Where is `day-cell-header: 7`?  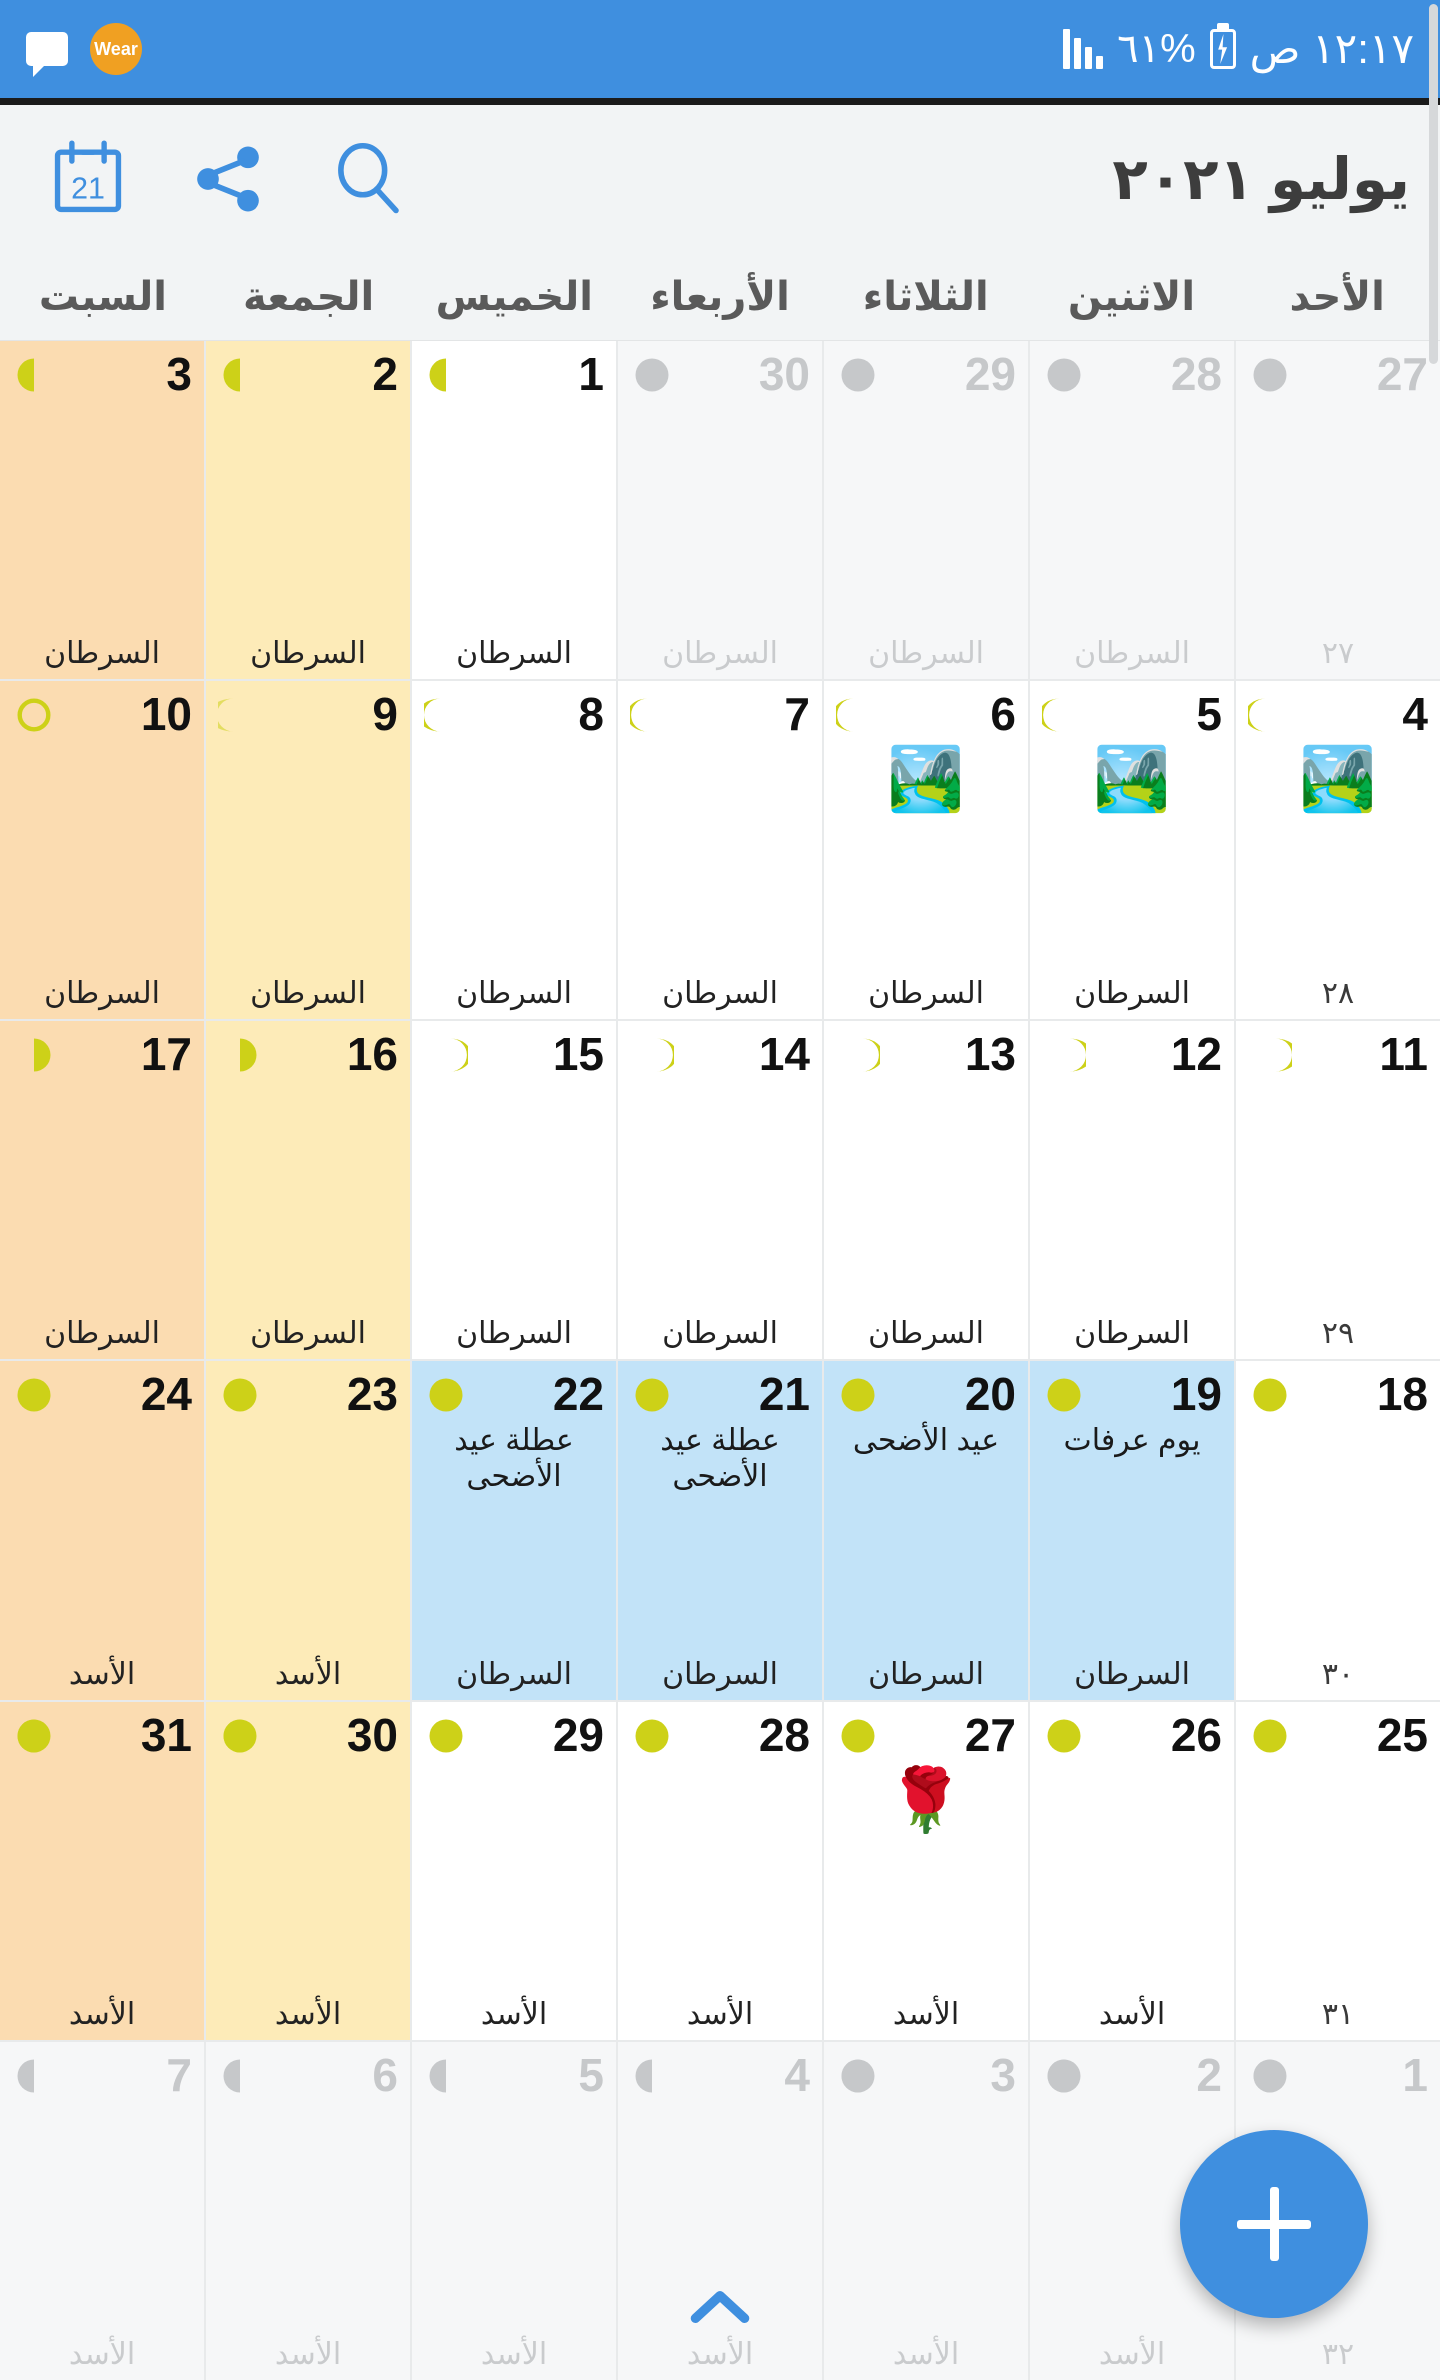
day-cell-header: 7 is located at coordinates (720, 714).